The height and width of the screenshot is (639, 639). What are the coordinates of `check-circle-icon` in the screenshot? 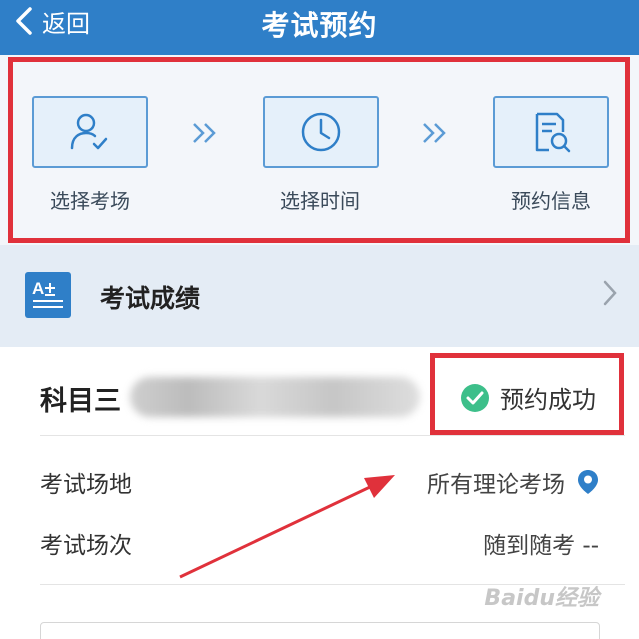 It's located at (475, 397).